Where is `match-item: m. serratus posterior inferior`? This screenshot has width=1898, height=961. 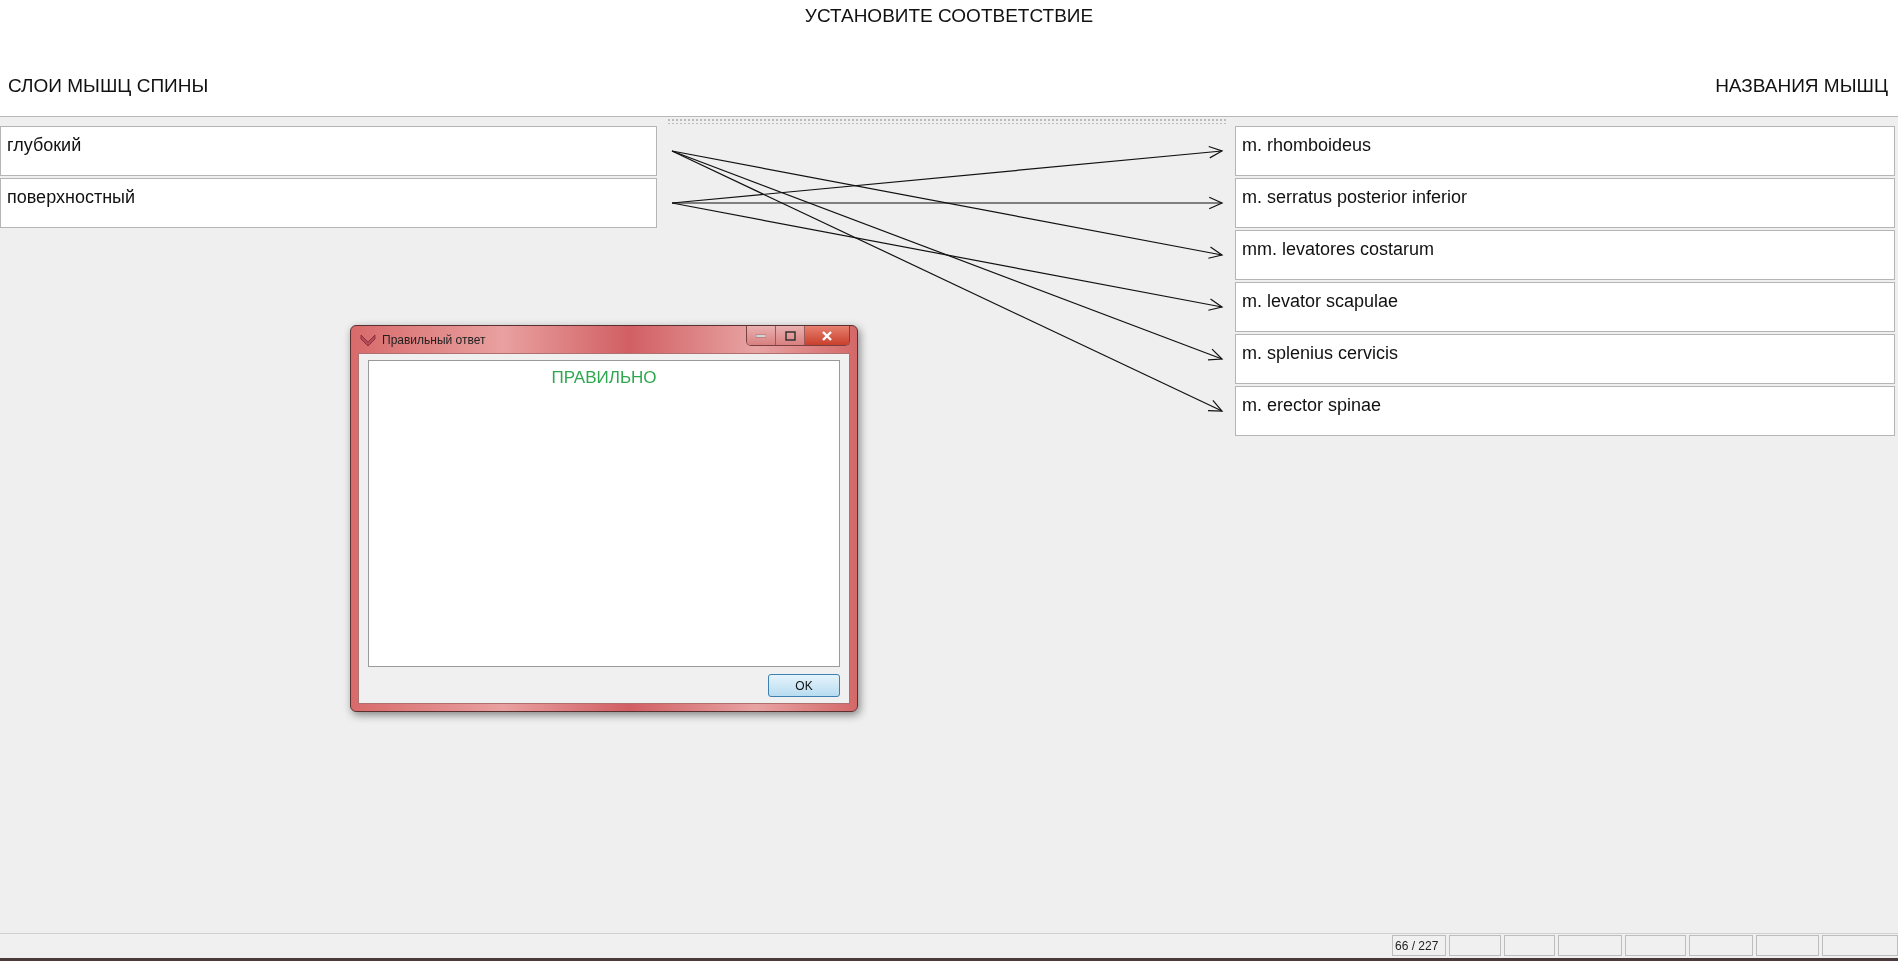
match-item: m. serratus posterior inferior is located at coordinates (1565, 203).